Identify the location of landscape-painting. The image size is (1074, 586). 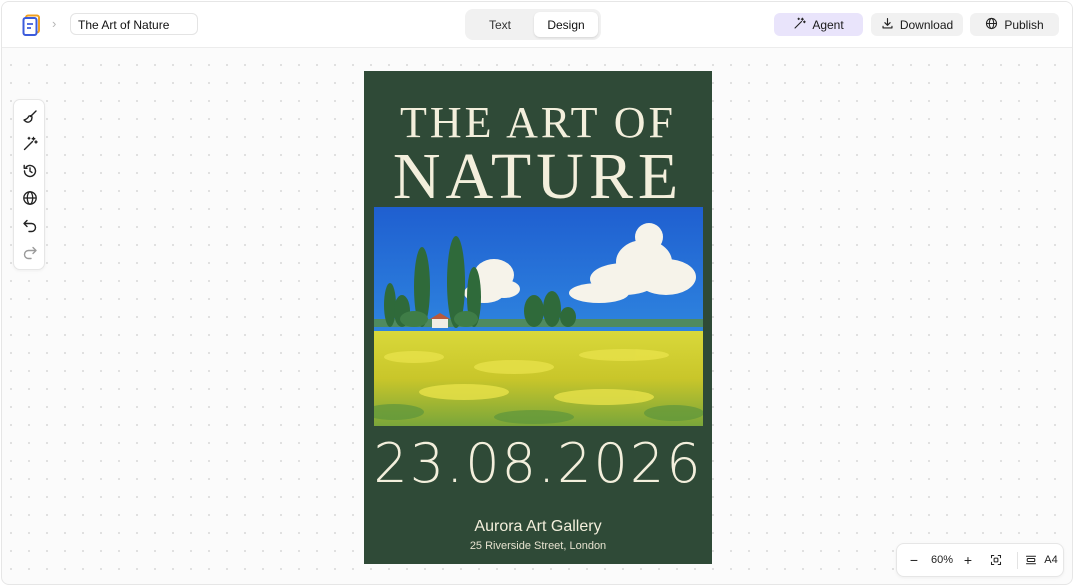
(538, 316).